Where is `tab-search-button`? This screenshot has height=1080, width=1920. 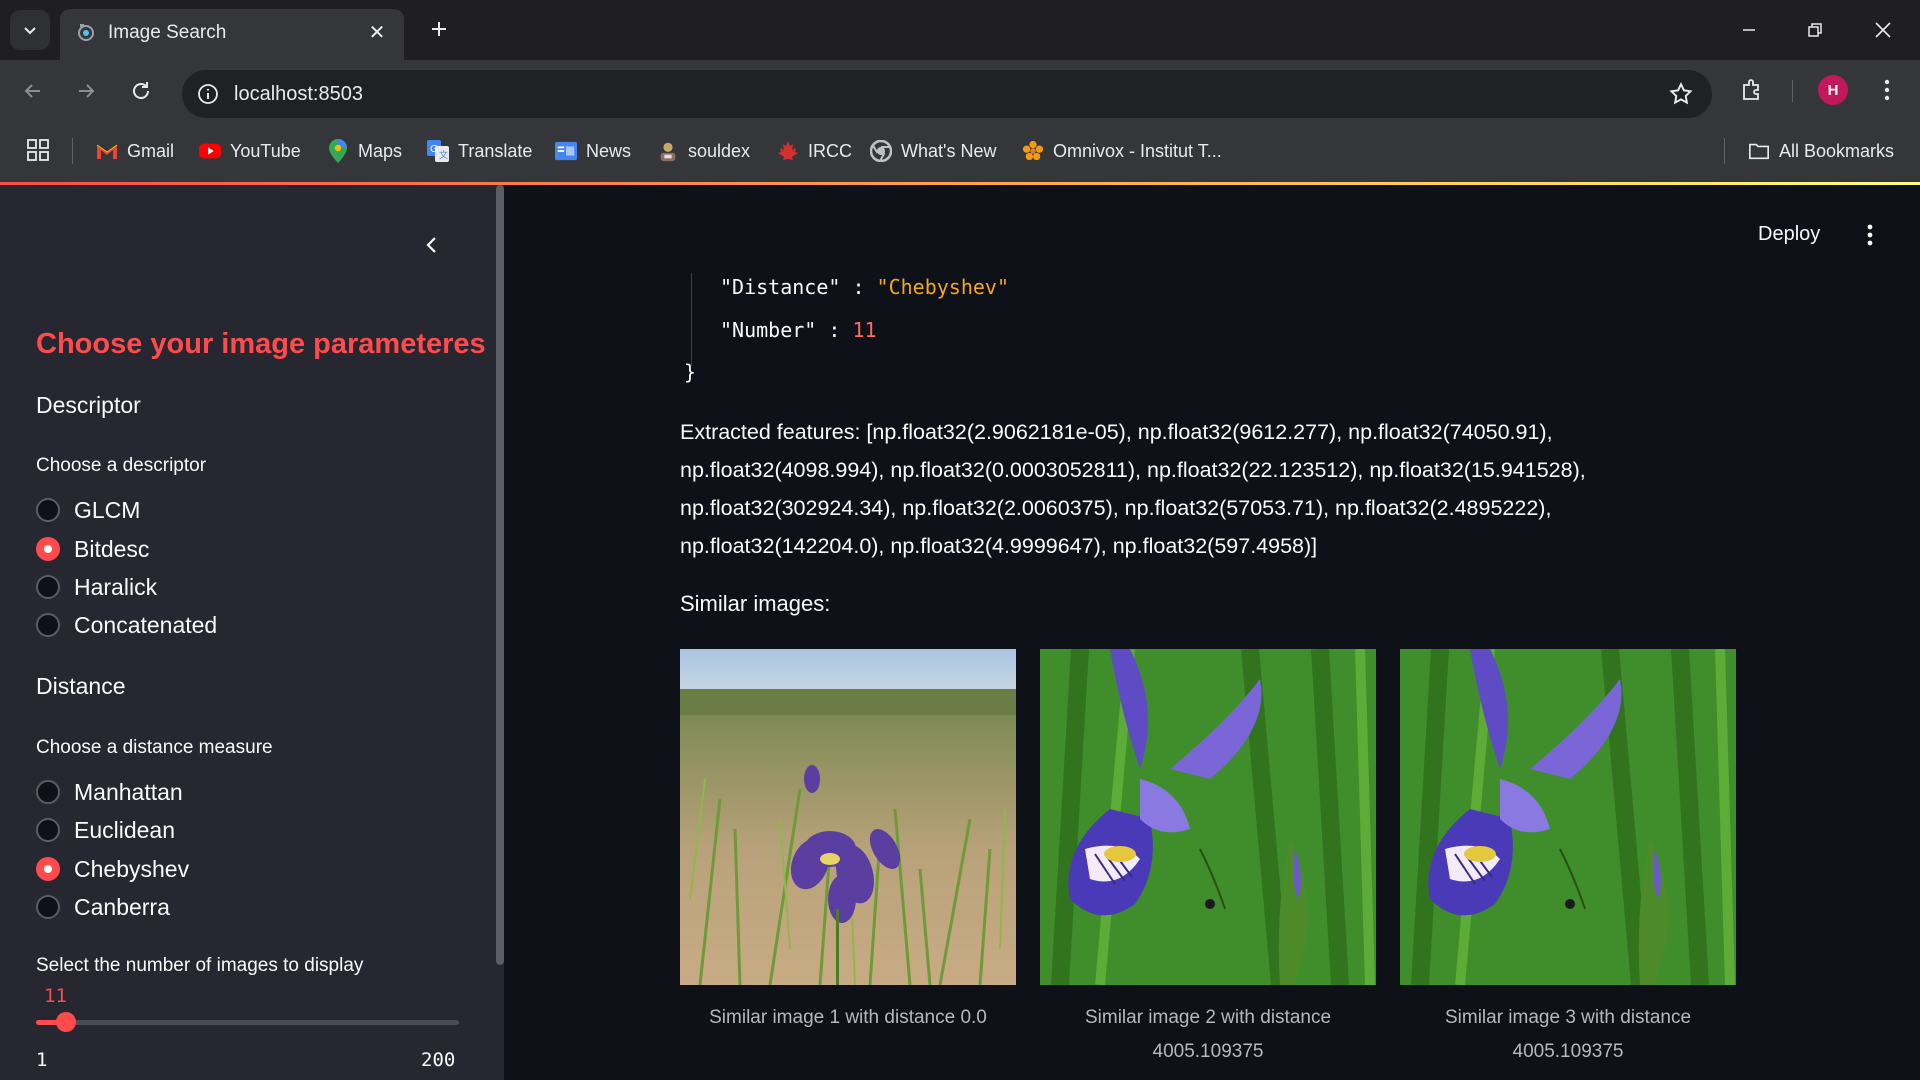 tab-search-button is located at coordinates (30, 30).